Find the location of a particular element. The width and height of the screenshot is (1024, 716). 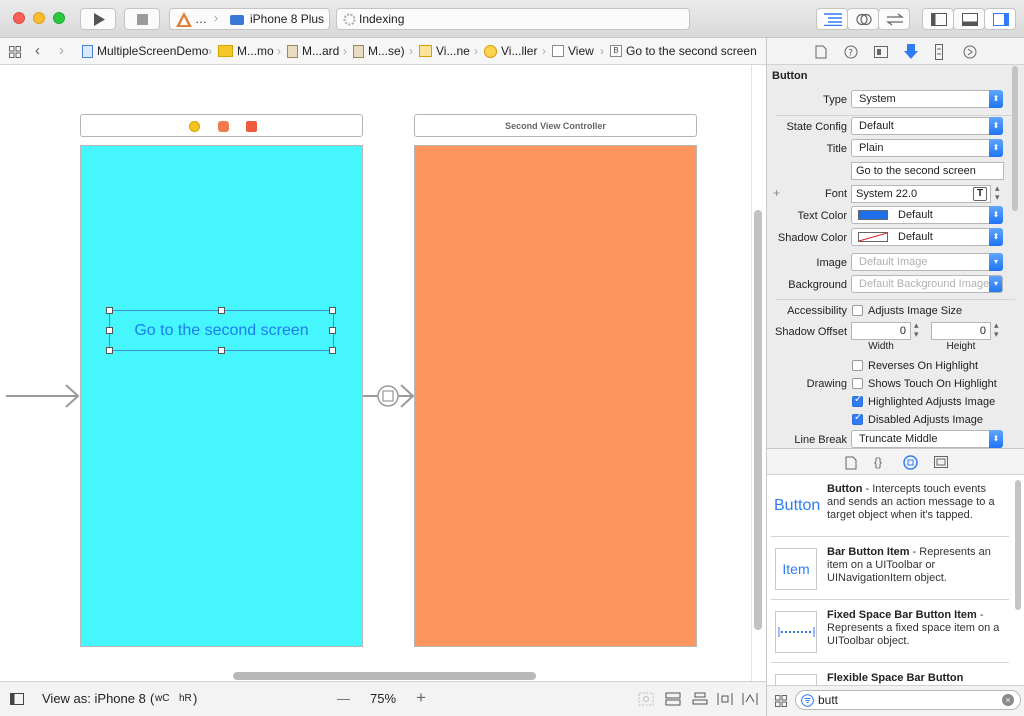

debug-area-toggle-button is located at coordinates (969, 19).